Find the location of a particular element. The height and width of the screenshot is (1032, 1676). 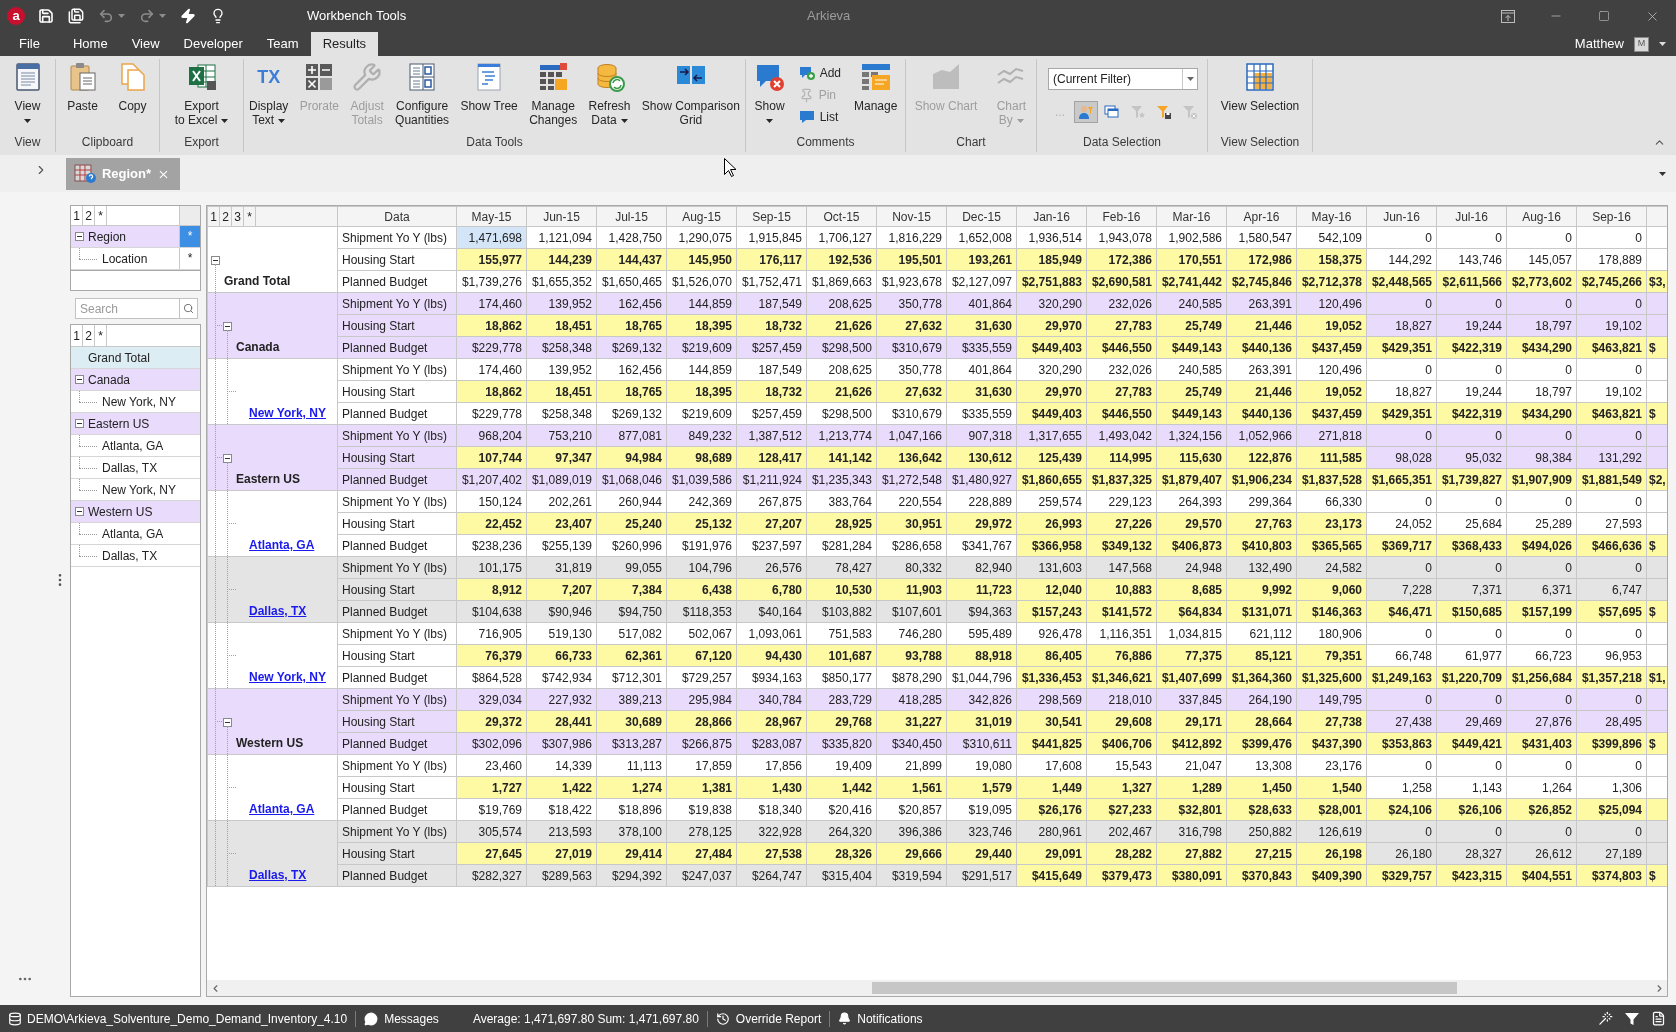

menu-tab: File is located at coordinates (30, 44).